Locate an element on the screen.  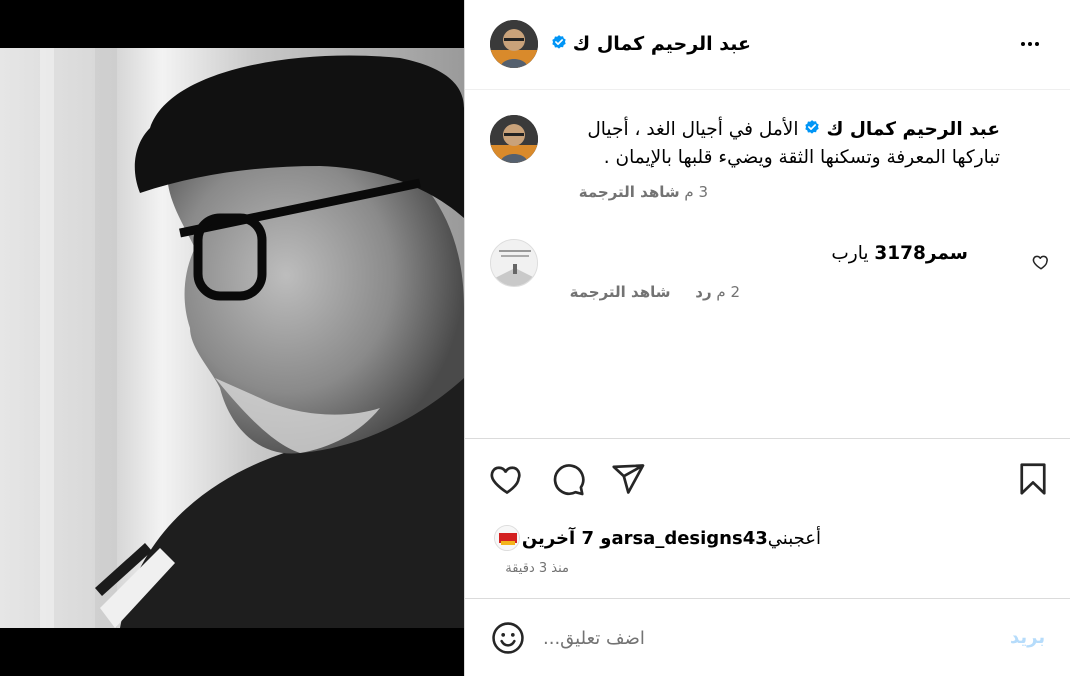
comment-reply-button: رد is located at coordinates (703, 292).